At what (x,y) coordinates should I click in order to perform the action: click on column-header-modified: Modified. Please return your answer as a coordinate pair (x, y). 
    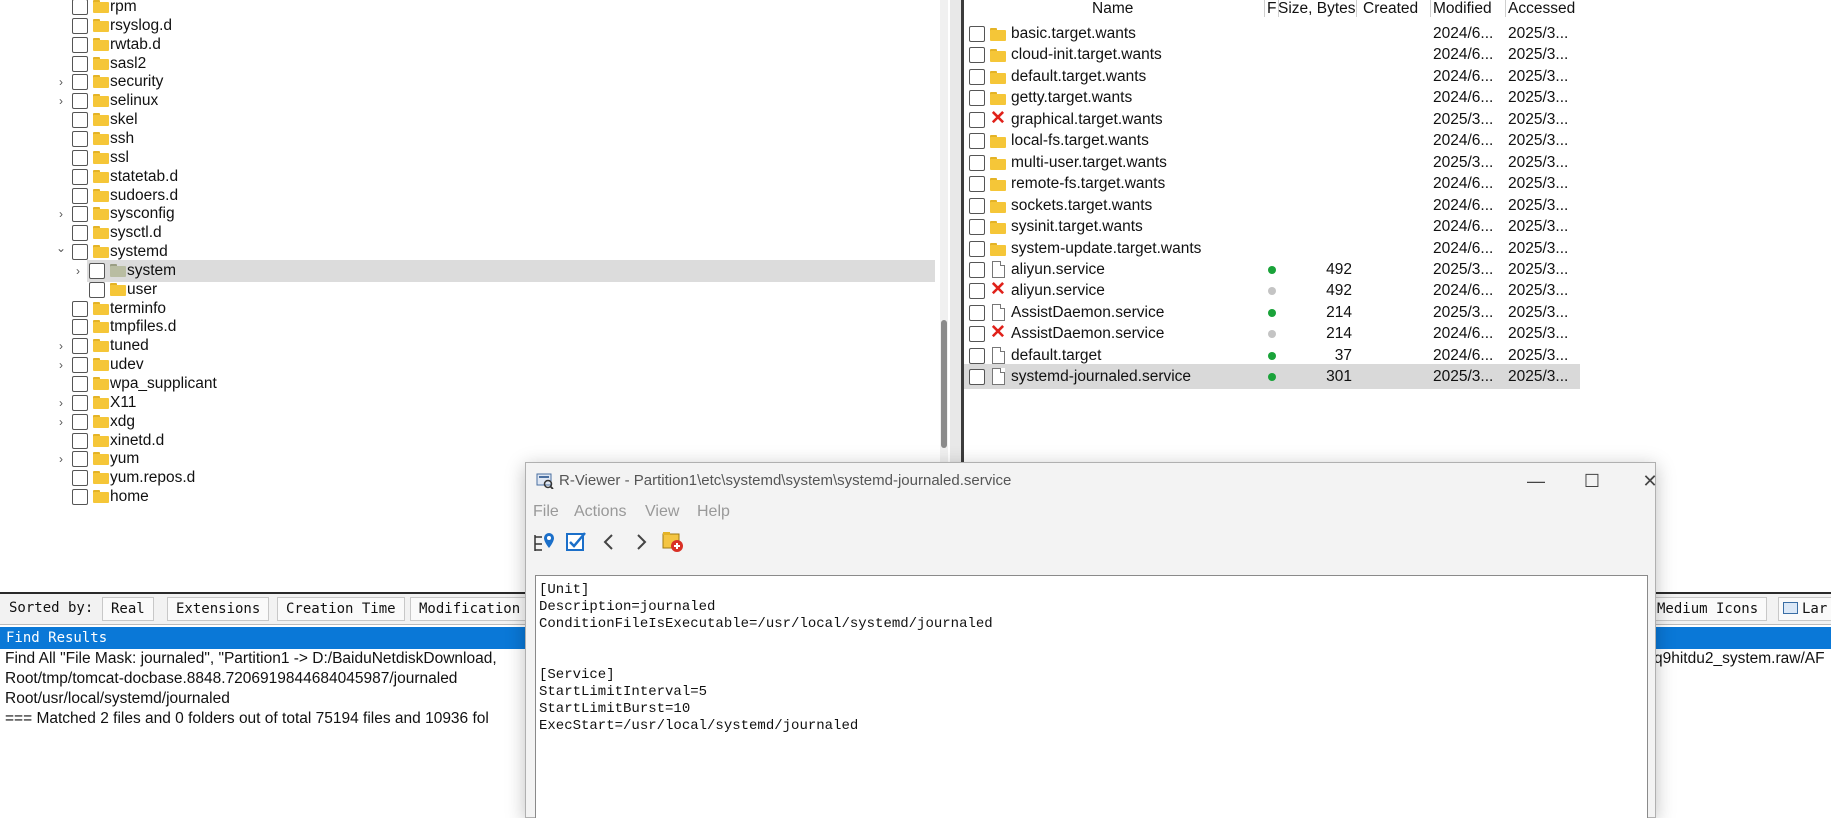
    Looking at the image, I should click on (1469, 8).